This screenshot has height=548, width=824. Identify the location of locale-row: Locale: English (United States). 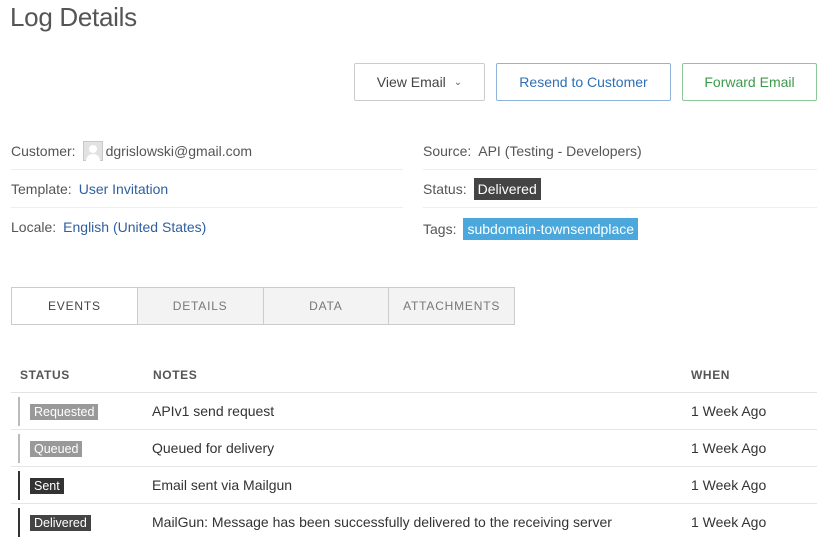
(207, 226).